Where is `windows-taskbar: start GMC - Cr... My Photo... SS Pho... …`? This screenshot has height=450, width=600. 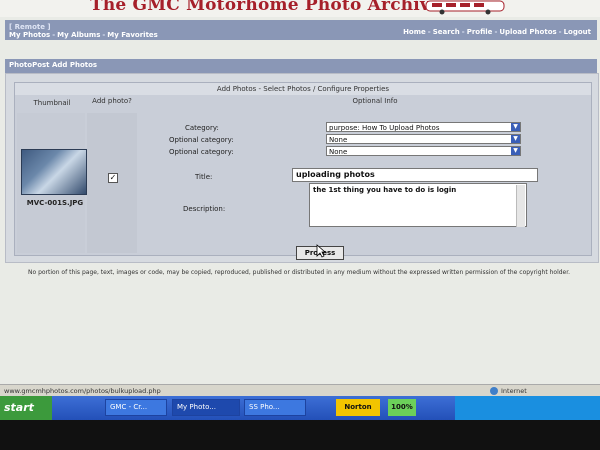 windows-taskbar: start GMC - Cr... My Photo... SS Pho... … is located at coordinates (300, 408).